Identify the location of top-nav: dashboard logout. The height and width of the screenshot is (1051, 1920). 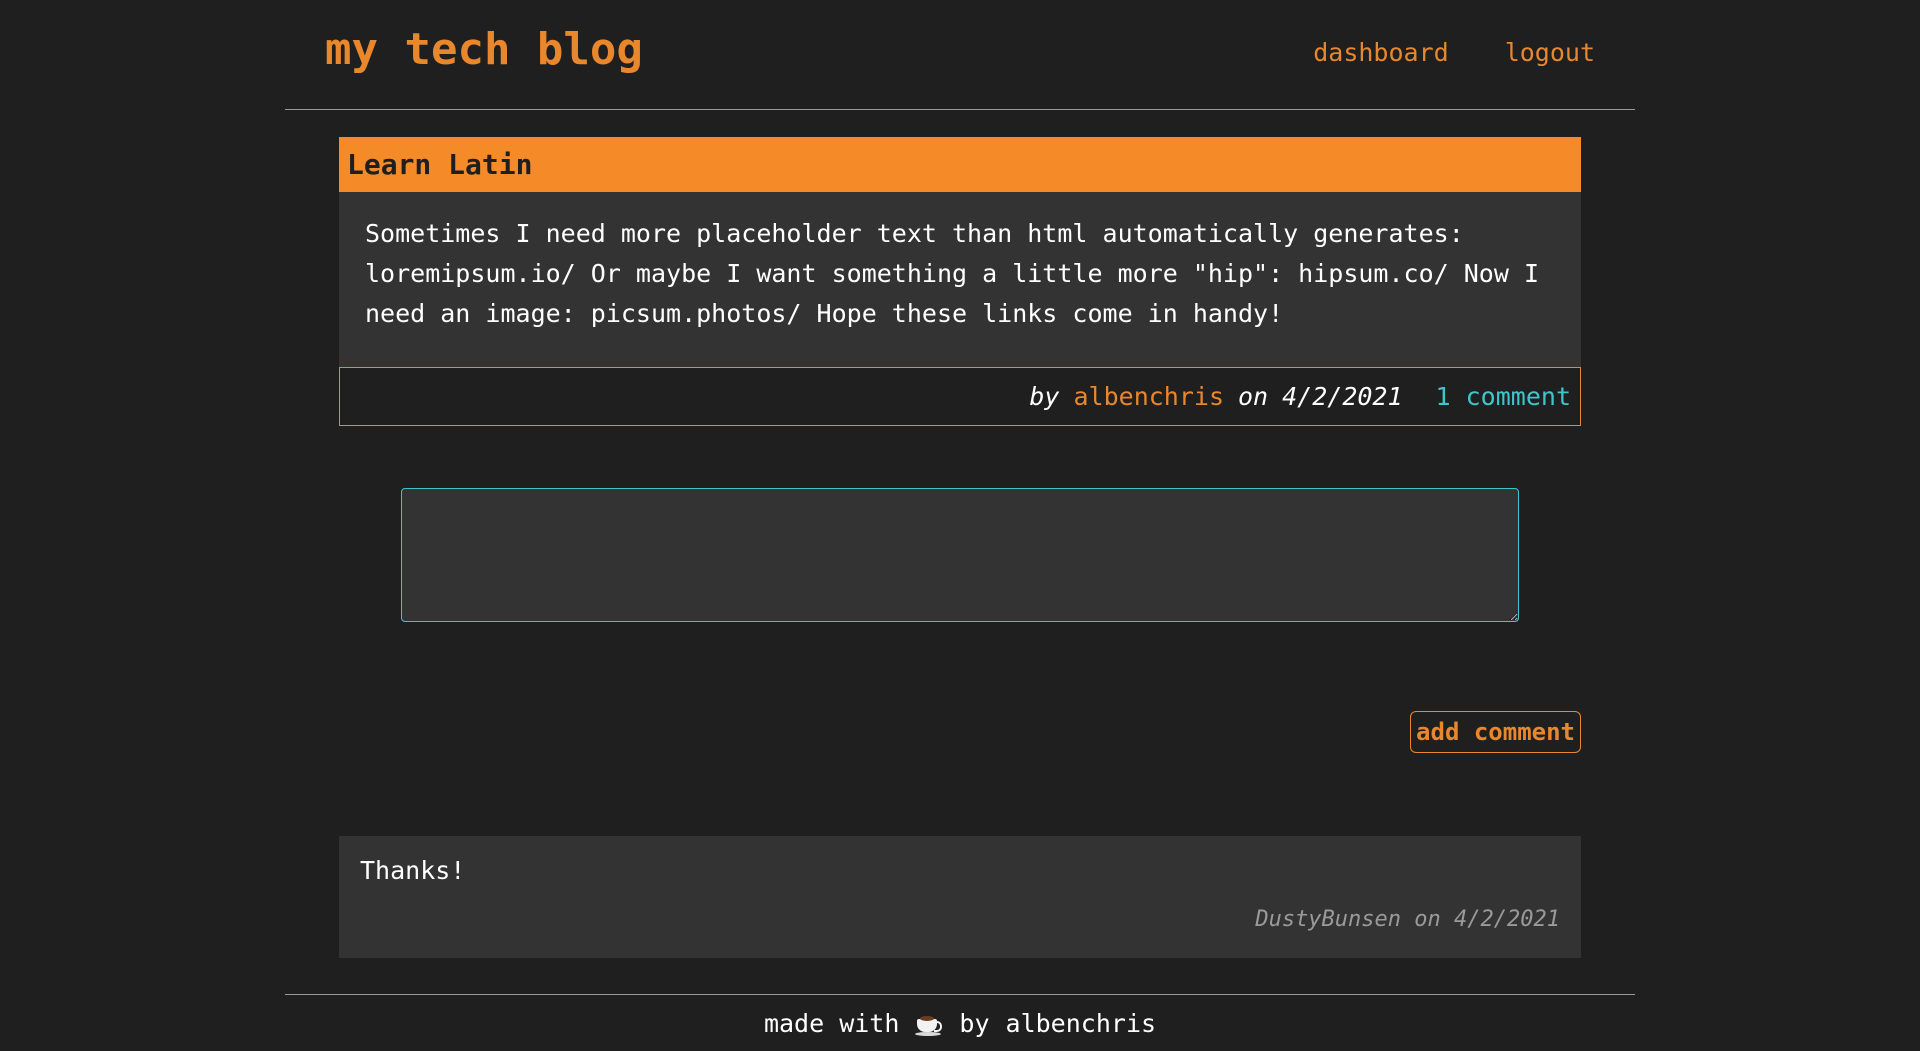
(1454, 52).